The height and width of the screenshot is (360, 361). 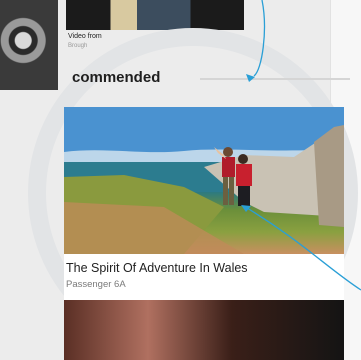 I want to click on next-card-thumbnail, so click(x=204, y=330).